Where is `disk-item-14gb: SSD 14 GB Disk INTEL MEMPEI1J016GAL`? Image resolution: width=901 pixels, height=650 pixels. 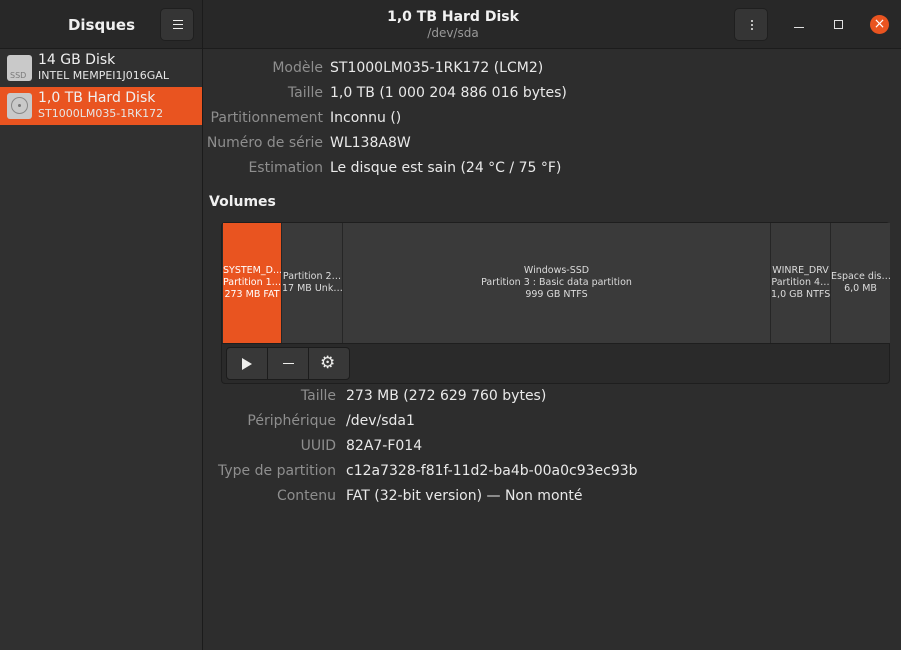 disk-item-14gb: SSD 14 GB Disk INTEL MEMPEI1J016GAL is located at coordinates (101, 68).